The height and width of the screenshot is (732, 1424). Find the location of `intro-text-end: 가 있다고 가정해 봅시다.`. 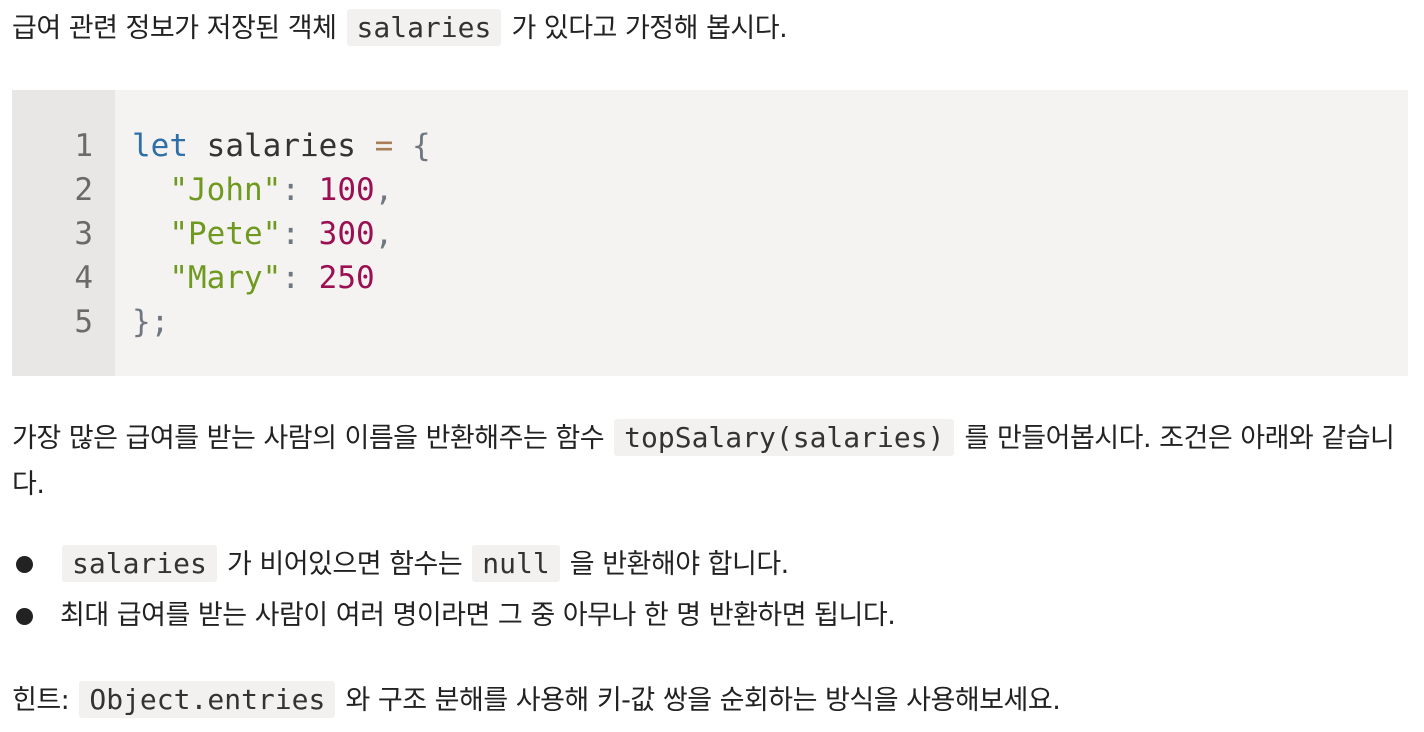

intro-text-end: 가 있다고 가정해 봅시다. is located at coordinates (645, 28).